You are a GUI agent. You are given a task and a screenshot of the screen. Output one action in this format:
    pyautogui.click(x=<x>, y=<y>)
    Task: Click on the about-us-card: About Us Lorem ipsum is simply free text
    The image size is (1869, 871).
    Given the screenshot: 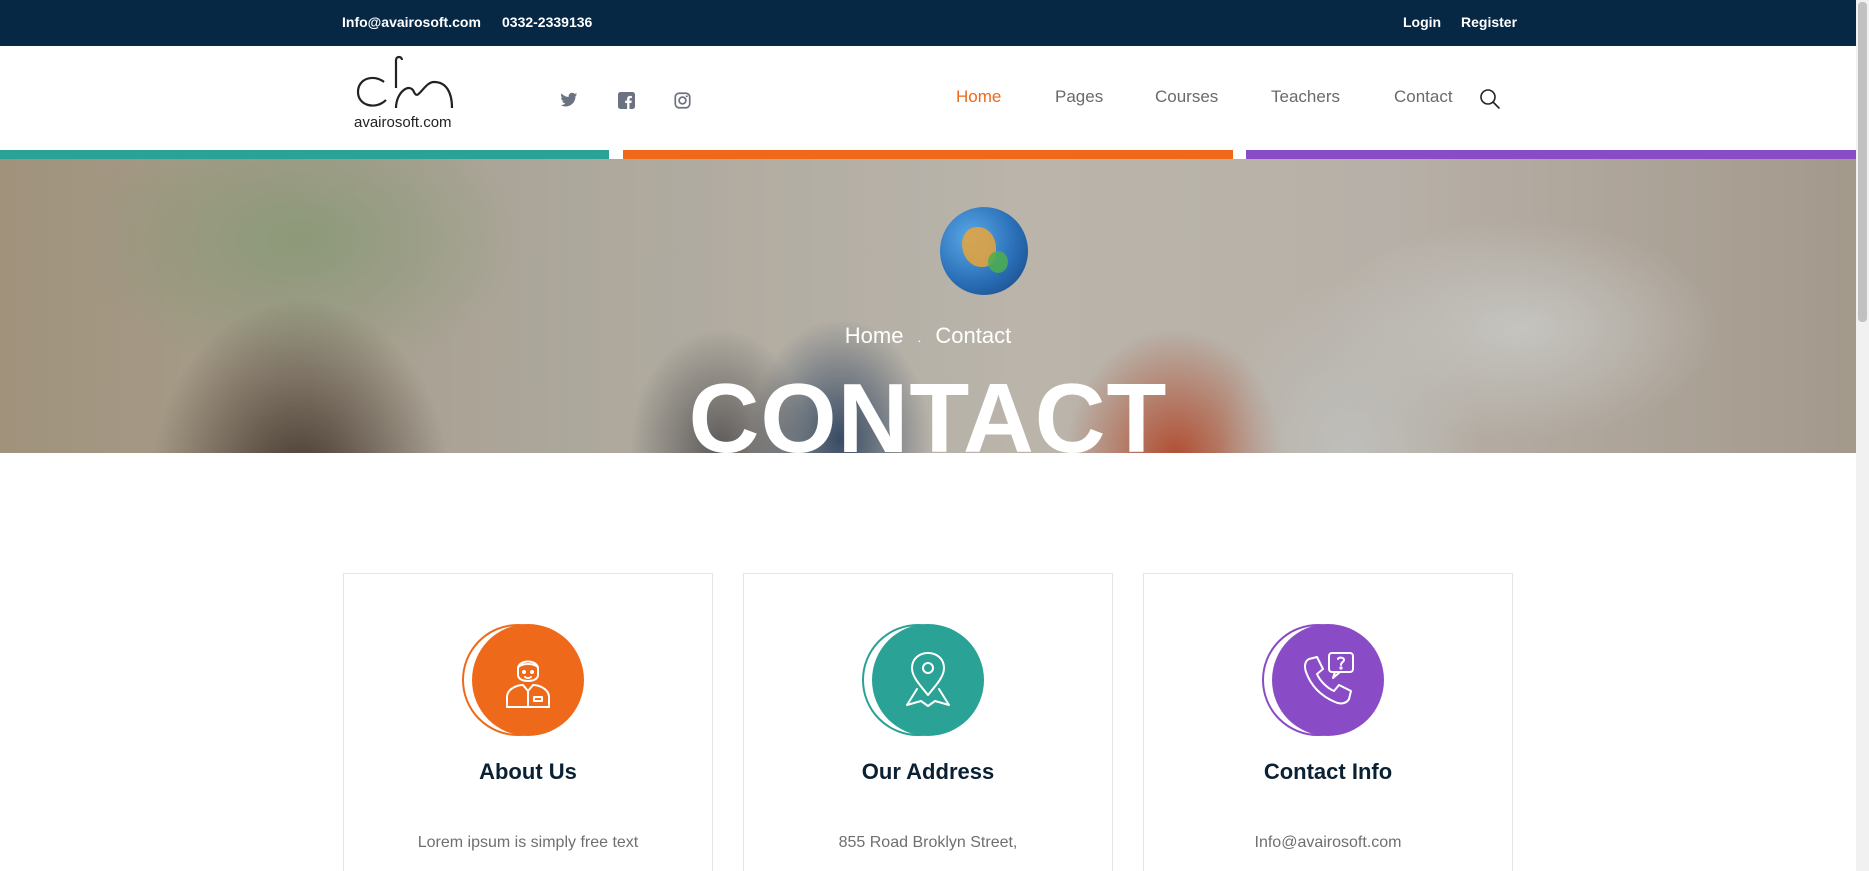 What is the action you would take?
    pyautogui.click(x=528, y=722)
    